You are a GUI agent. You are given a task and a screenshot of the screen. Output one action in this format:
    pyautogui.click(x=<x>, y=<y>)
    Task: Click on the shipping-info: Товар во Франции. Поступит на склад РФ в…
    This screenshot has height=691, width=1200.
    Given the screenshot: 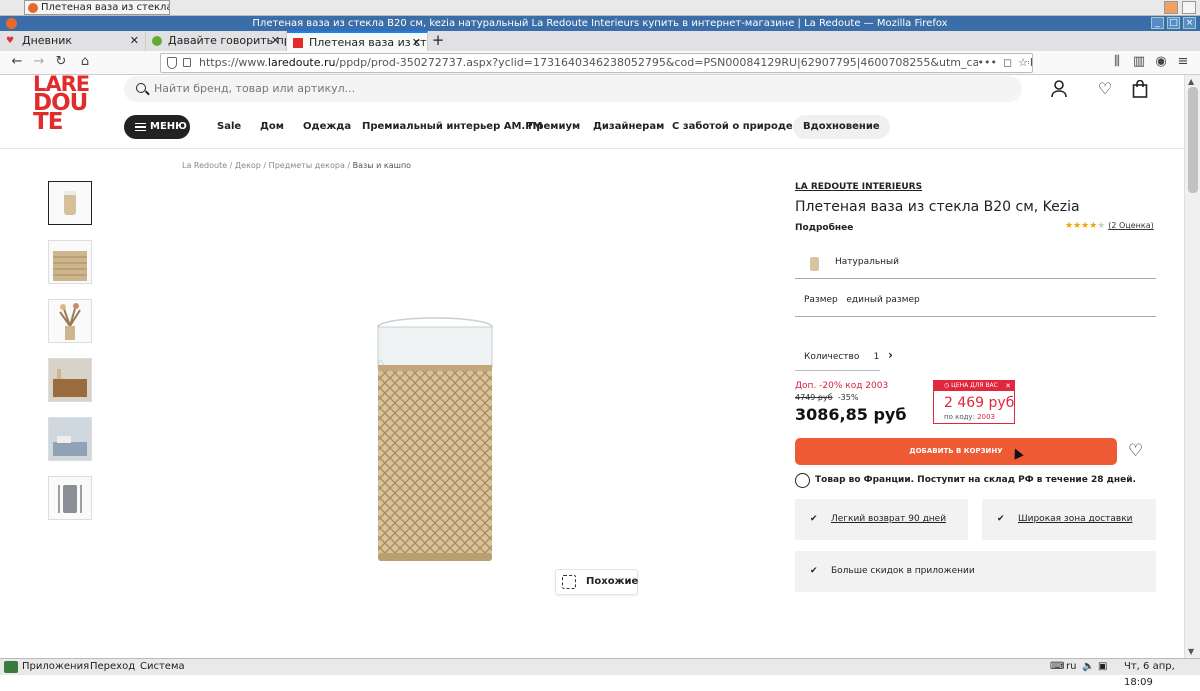 What is the action you would take?
    pyautogui.click(x=965, y=480)
    